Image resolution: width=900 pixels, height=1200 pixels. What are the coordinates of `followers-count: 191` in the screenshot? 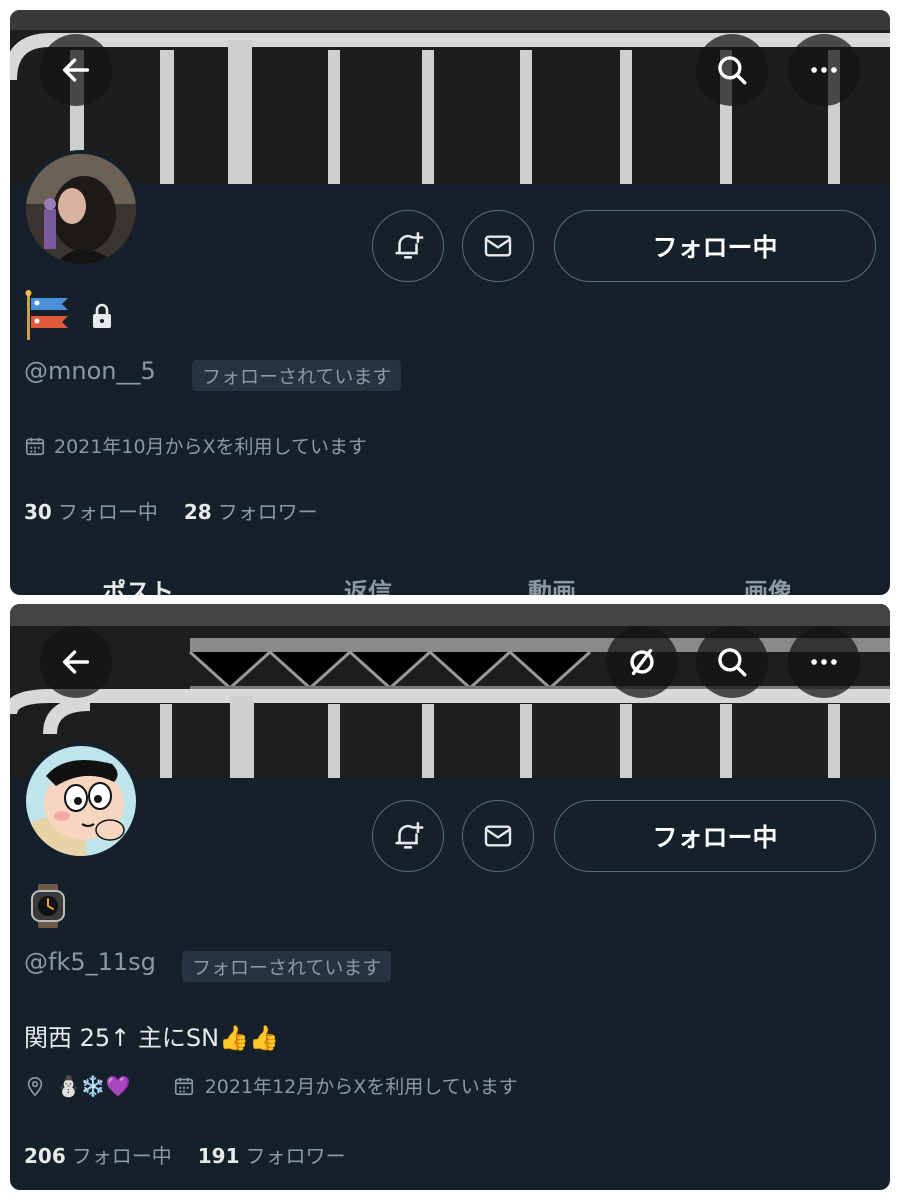 It's located at (218, 1156).